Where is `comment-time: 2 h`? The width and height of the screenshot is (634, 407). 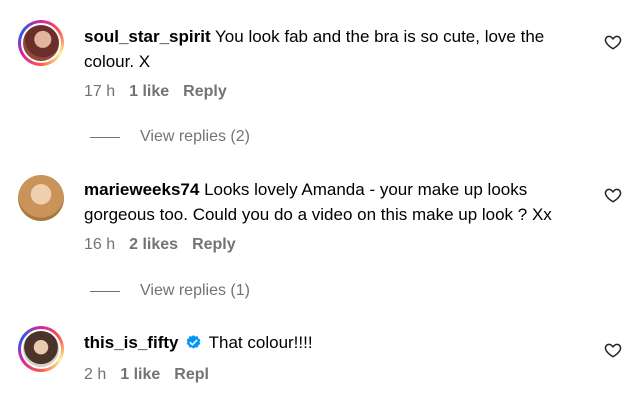
comment-time: 2 h is located at coordinates (95, 374).